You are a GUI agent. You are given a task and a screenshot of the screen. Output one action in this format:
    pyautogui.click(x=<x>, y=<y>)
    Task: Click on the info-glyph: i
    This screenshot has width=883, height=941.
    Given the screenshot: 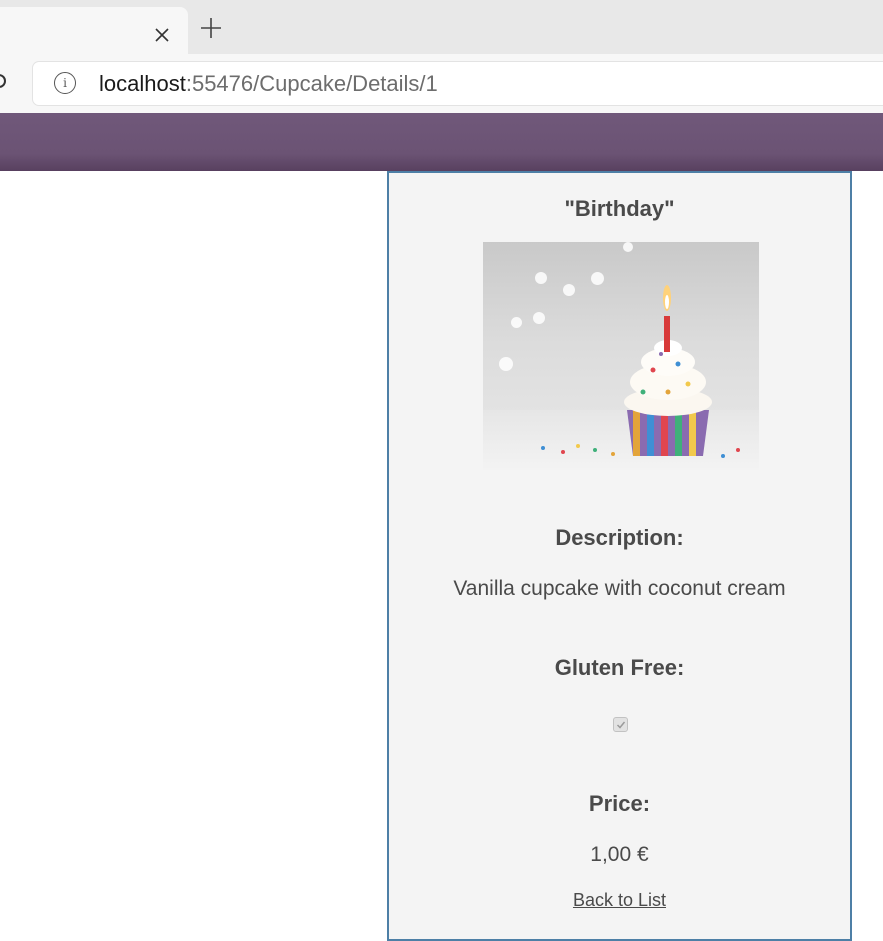 What is the action you would take?
    pyautogui.click(x=65, y=83)
    